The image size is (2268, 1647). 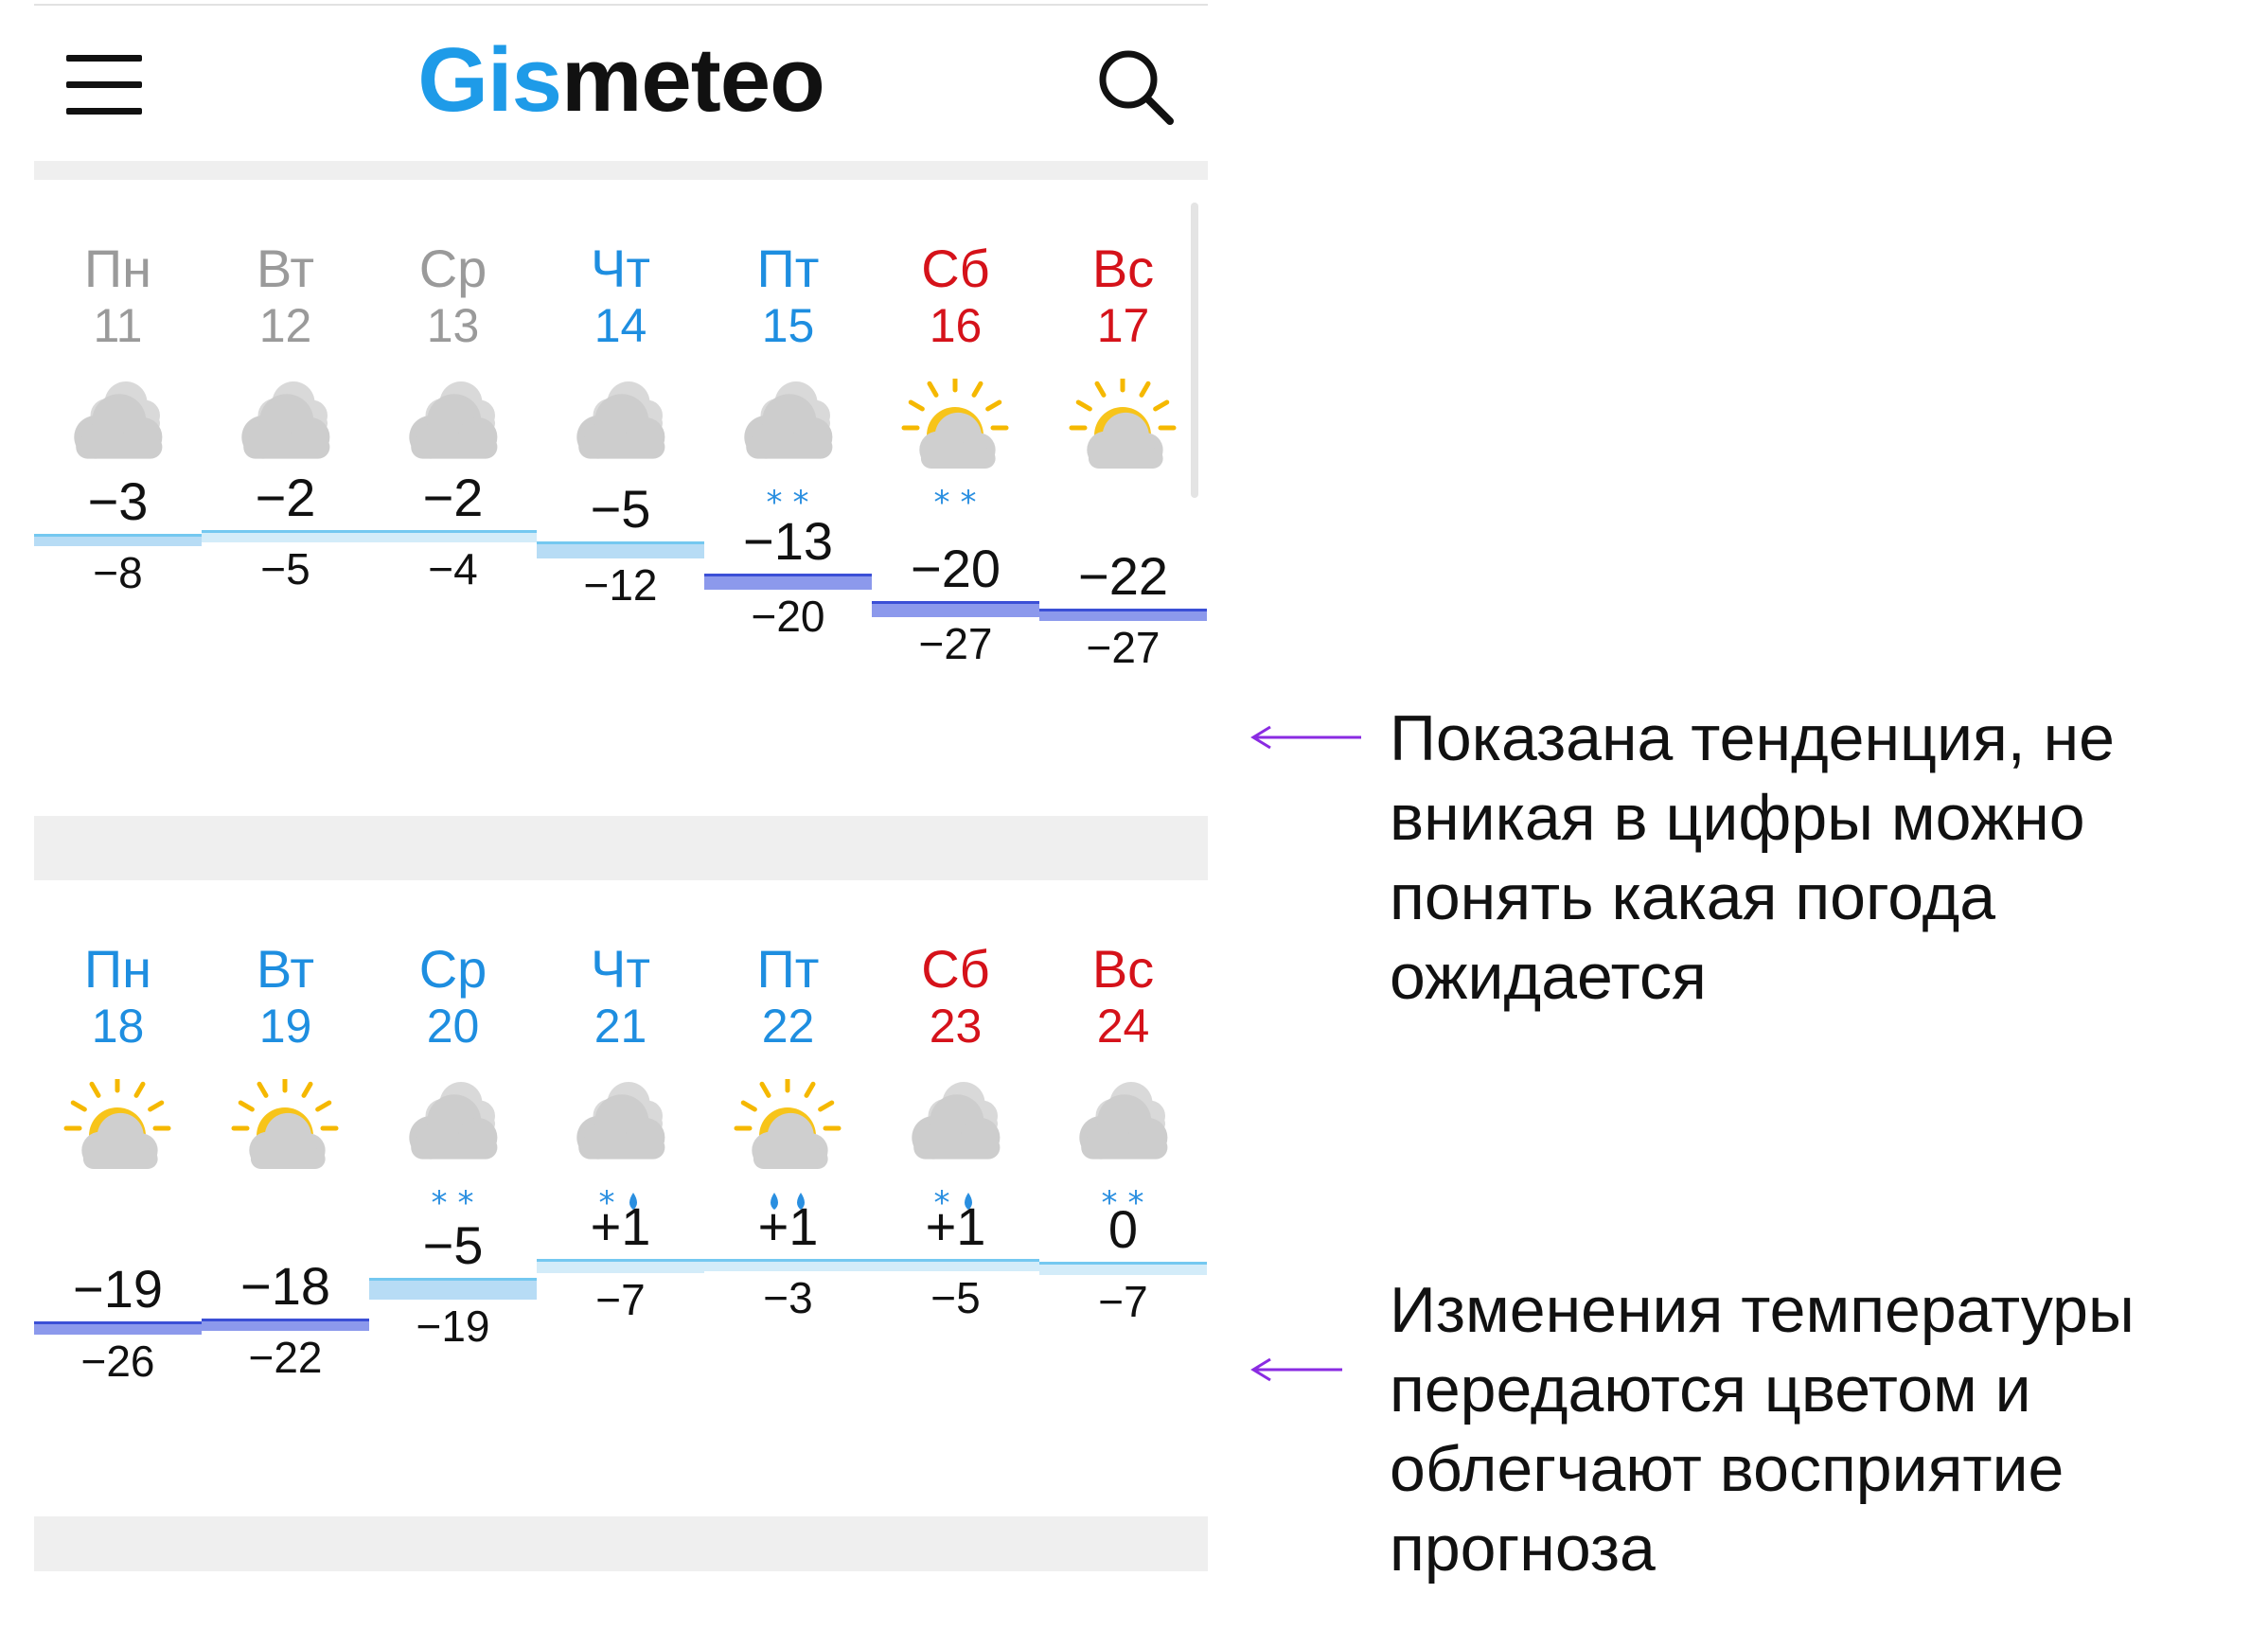 I want to click on day-column: Ср 20 * * −5 −19, so click(x=453, y=1198).